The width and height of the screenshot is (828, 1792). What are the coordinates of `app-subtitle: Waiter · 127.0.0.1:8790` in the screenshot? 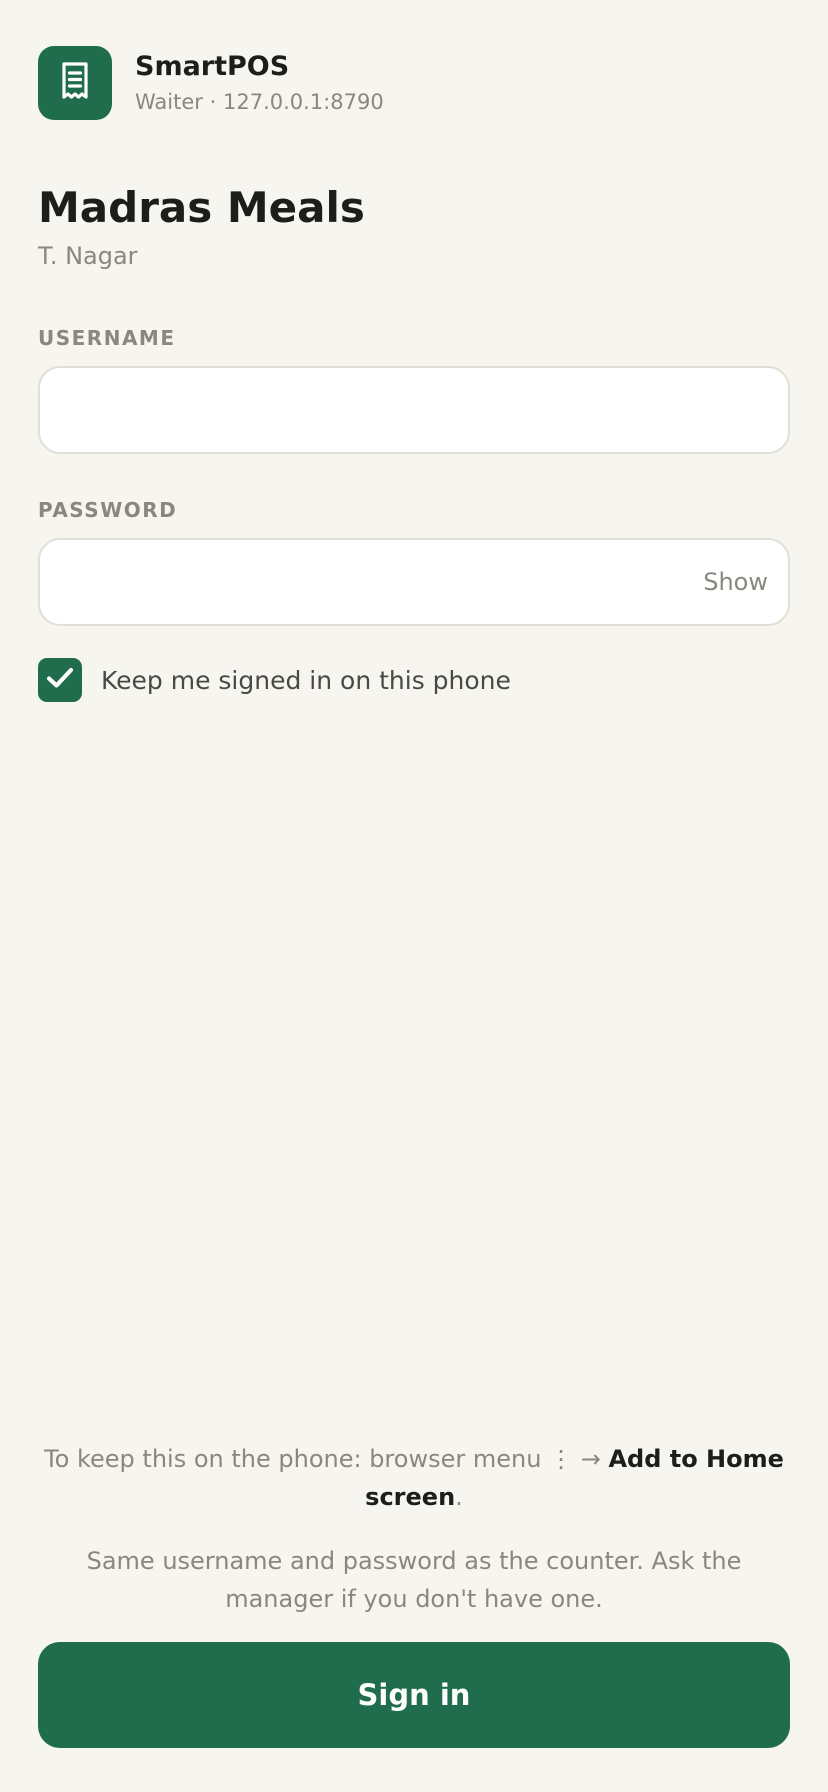 It's located at (259, 102).